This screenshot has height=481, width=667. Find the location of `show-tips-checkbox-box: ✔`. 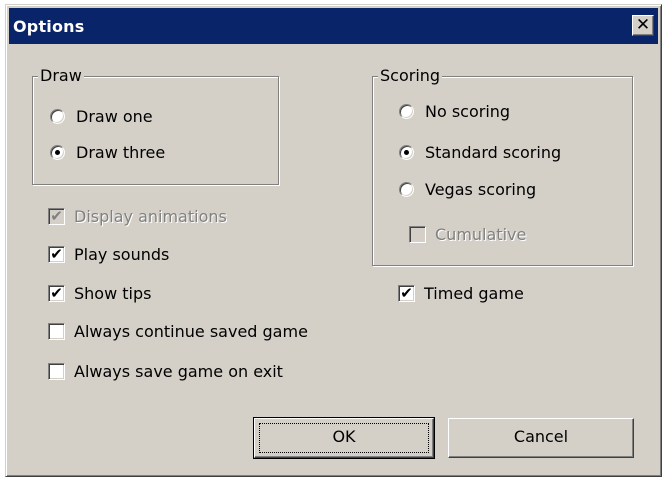

show-tips-checkbox-box: ✔ is located at coordinates (56, 293).